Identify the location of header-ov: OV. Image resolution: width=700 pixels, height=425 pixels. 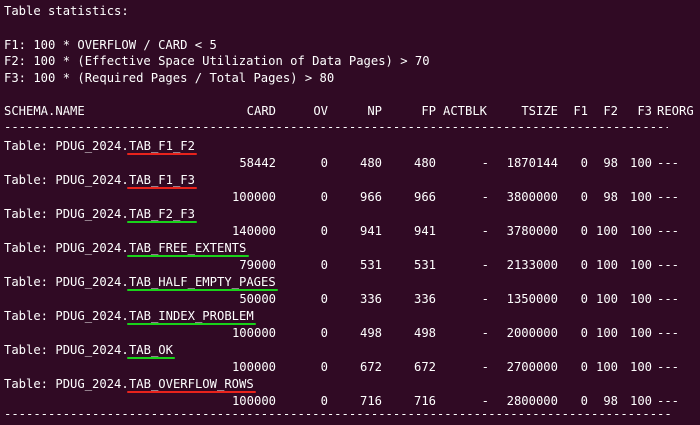
(320, 111).